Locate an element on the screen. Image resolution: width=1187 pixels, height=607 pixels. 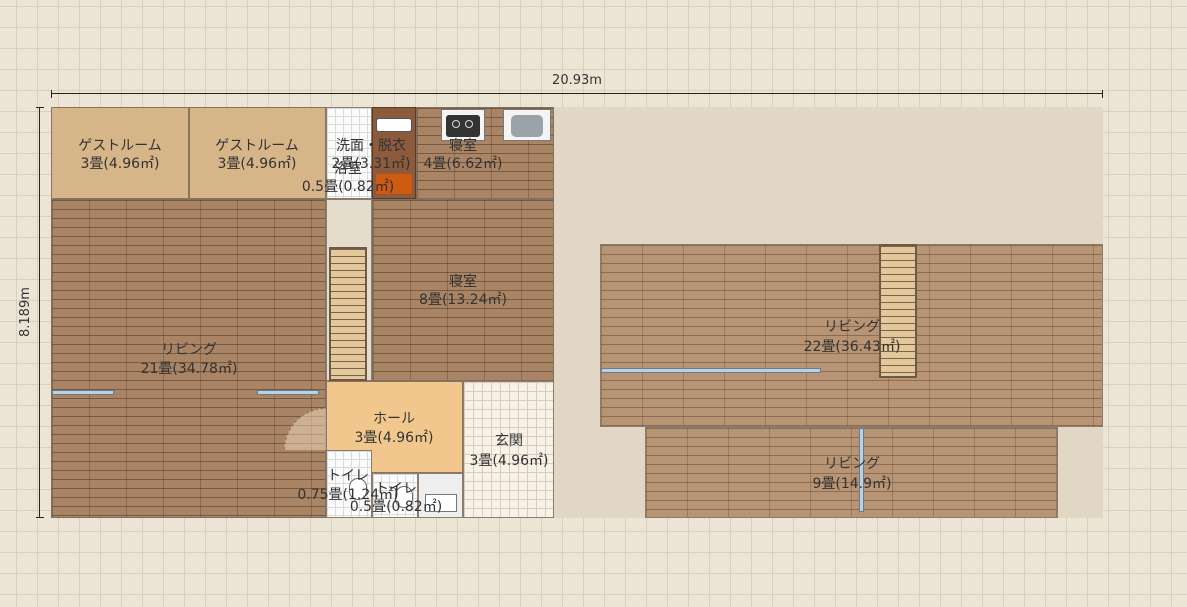
label-bedroom-large-size: 8畳(13.24㎡) is located at coordinates (463, 300).